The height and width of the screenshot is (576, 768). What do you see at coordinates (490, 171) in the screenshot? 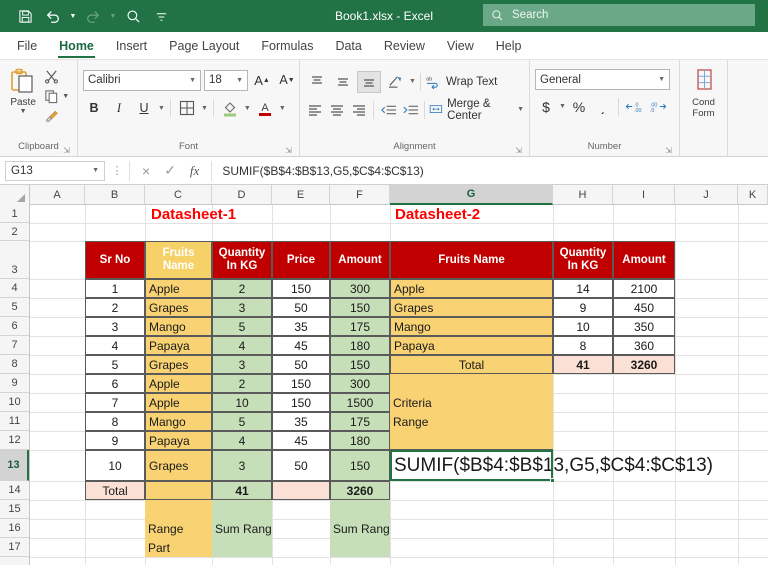
I see `formula-input: SUMIF($B$4:$B$13,G5,$C$4:$C$13)` at bounding box center [490, 171].